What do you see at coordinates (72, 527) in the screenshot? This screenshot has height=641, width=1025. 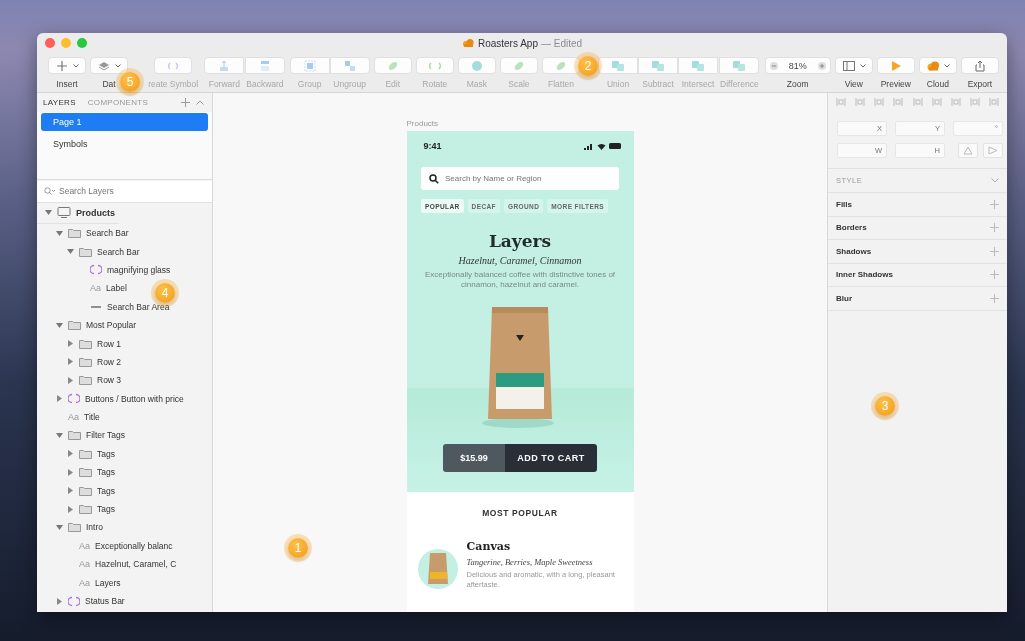 I see `layer-item: Intro` at bounding box center [72, 527].